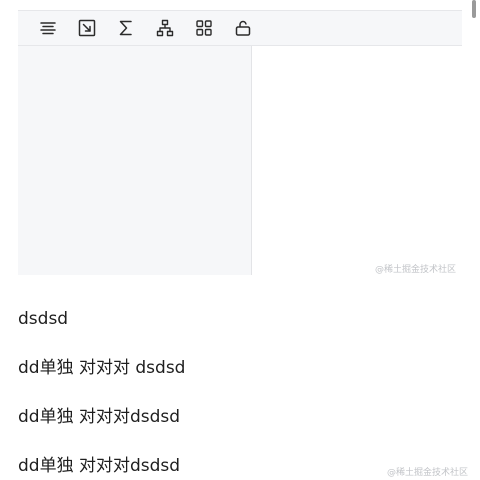 The width and height of the screenshot is (480, 480). What do you see at coordinates (416, 270) in the screenshot?
I see `watermark-top: @稀土掘金技术社区` at bounding box center [416, 270].